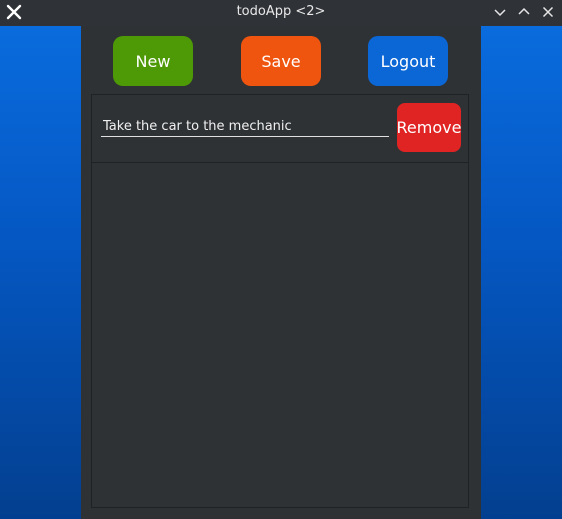 This screenshot has height=519, width=562. I want to click on minimize-icon, so click(500, 12).